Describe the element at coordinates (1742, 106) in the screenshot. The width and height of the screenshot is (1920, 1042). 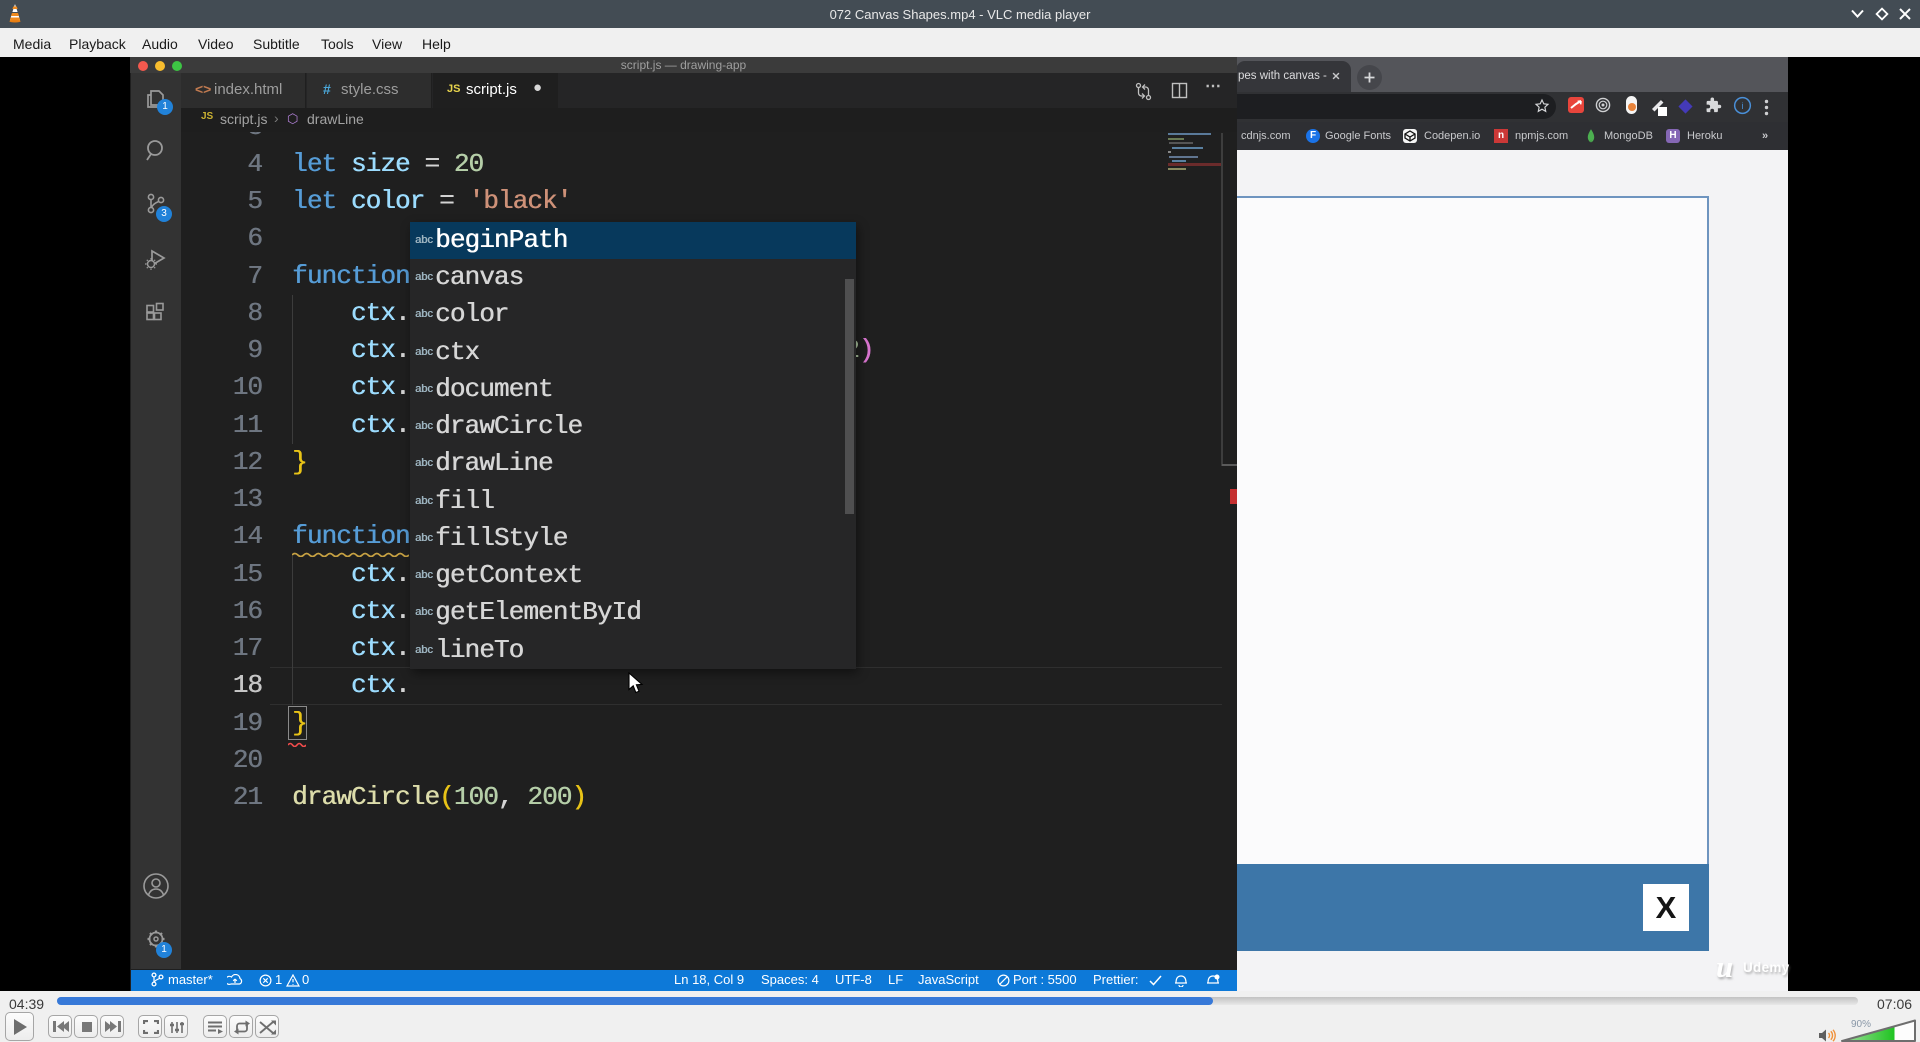
I see `svg-text: i` at that location.